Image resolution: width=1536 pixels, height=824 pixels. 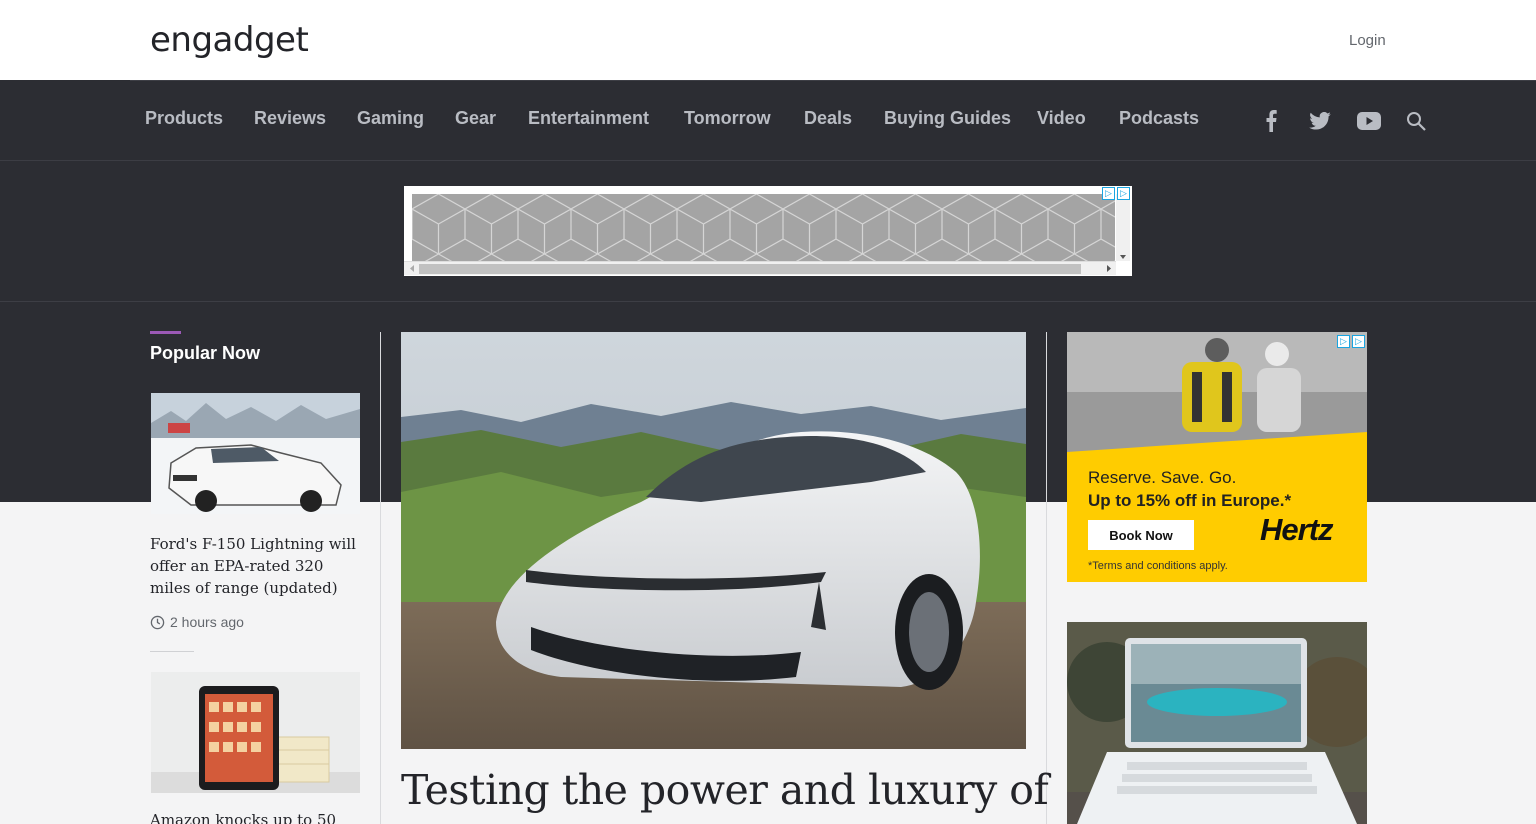 What do you see at coordinates (229, 40) in the screenshot?
I see `engadget-logo: engadget` at bounding box center [229, 40].